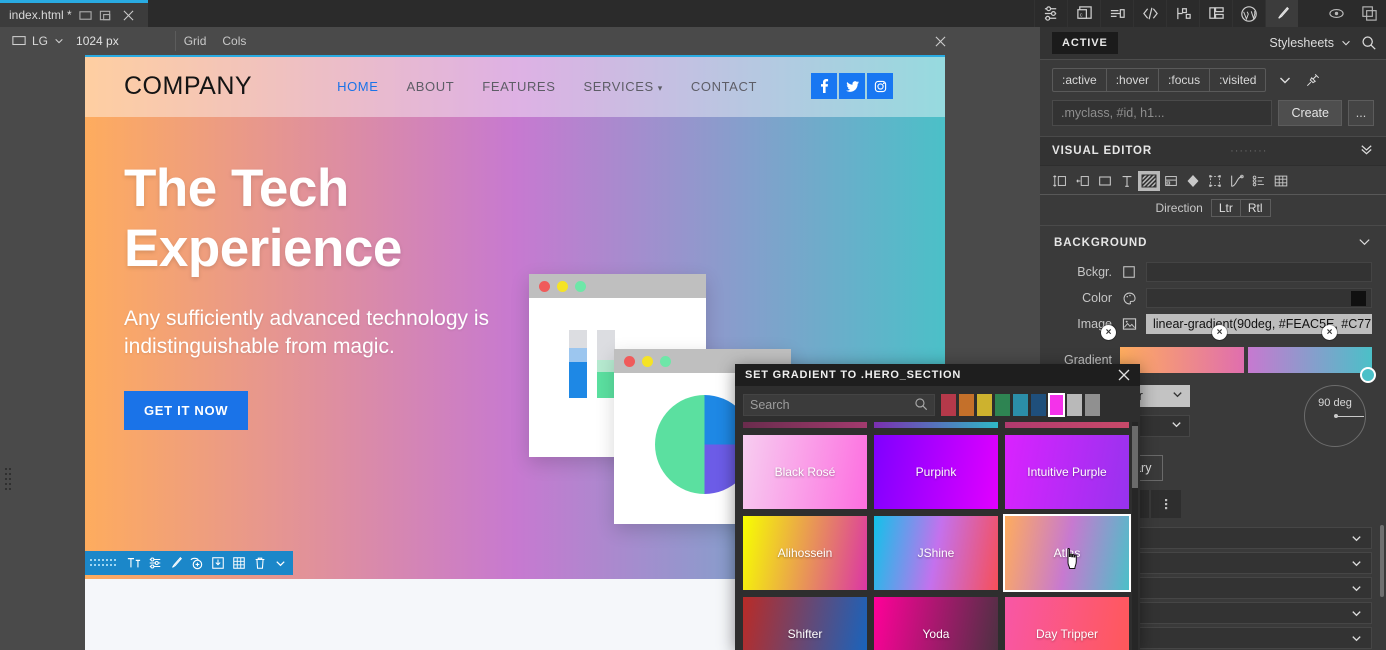 The image size is (1386, 650). Describe the element at coordinates (1108, 332) in the screenshot. I see `gradient-stop-remove-1: ×` at that location.